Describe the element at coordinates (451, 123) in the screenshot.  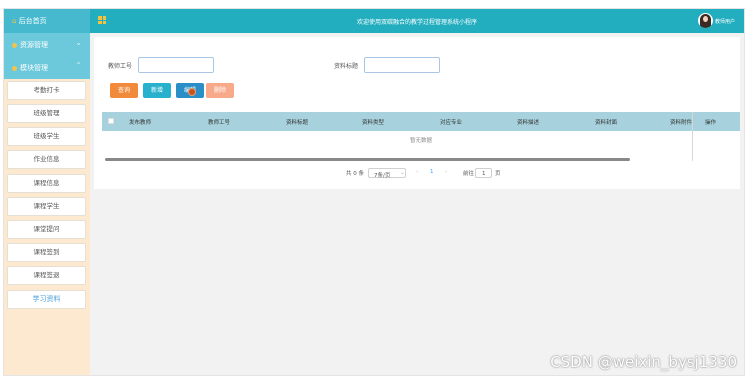
I see `column-header: 对应专业` at that location.